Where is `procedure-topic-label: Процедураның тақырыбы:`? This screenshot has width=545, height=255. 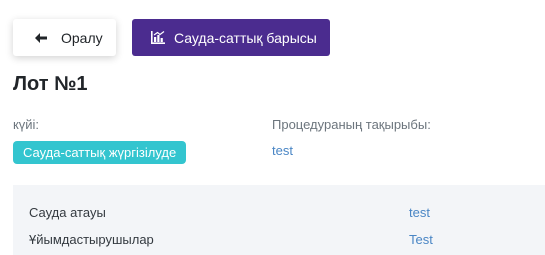
procedure-topic-label: Процедураның тақырыбы: is located at coordinates (351, 124).